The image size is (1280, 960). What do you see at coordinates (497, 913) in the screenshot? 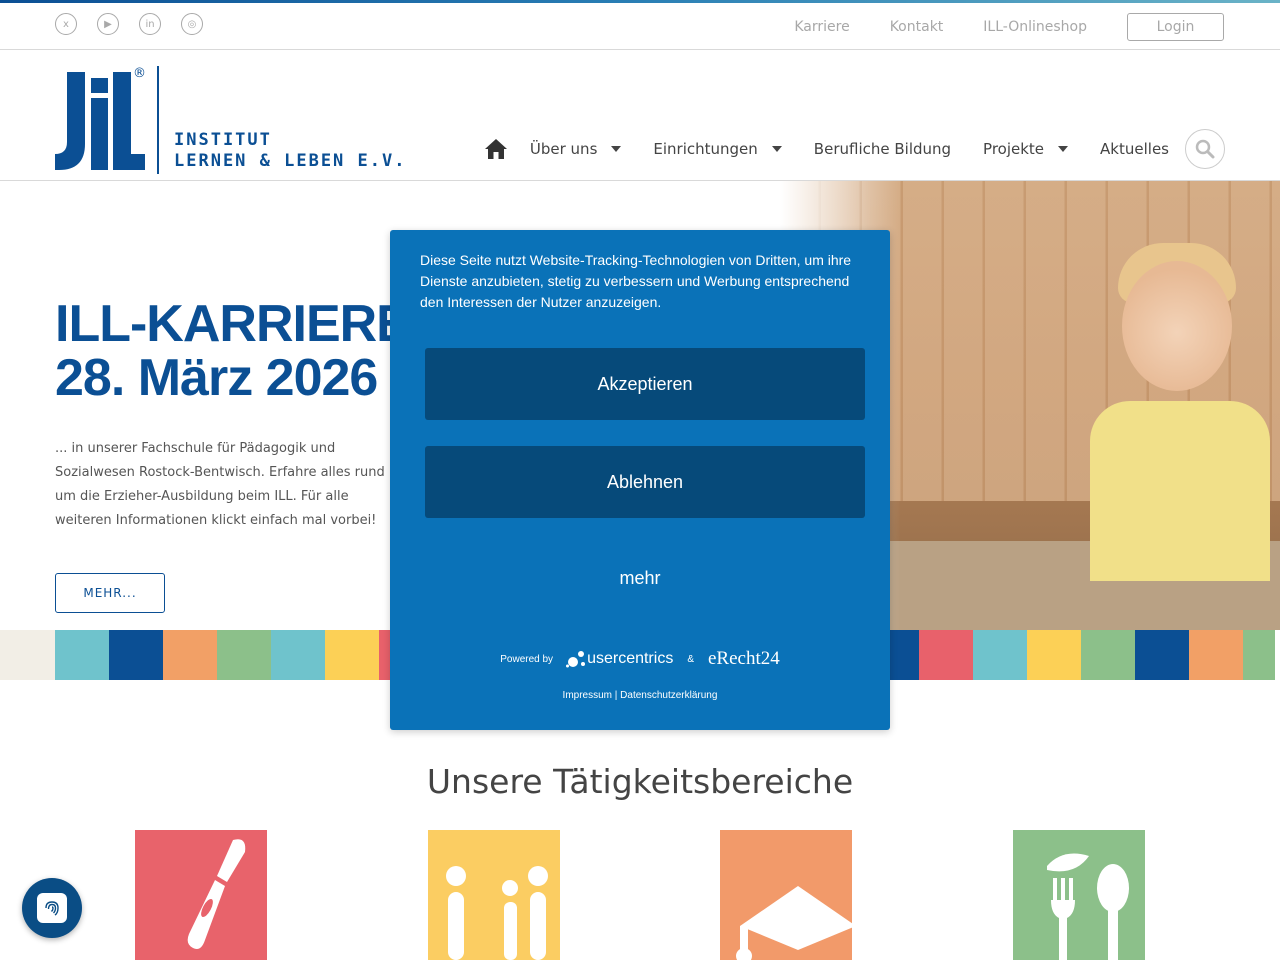
I see `people-icon` at bounding box center [497, 913].